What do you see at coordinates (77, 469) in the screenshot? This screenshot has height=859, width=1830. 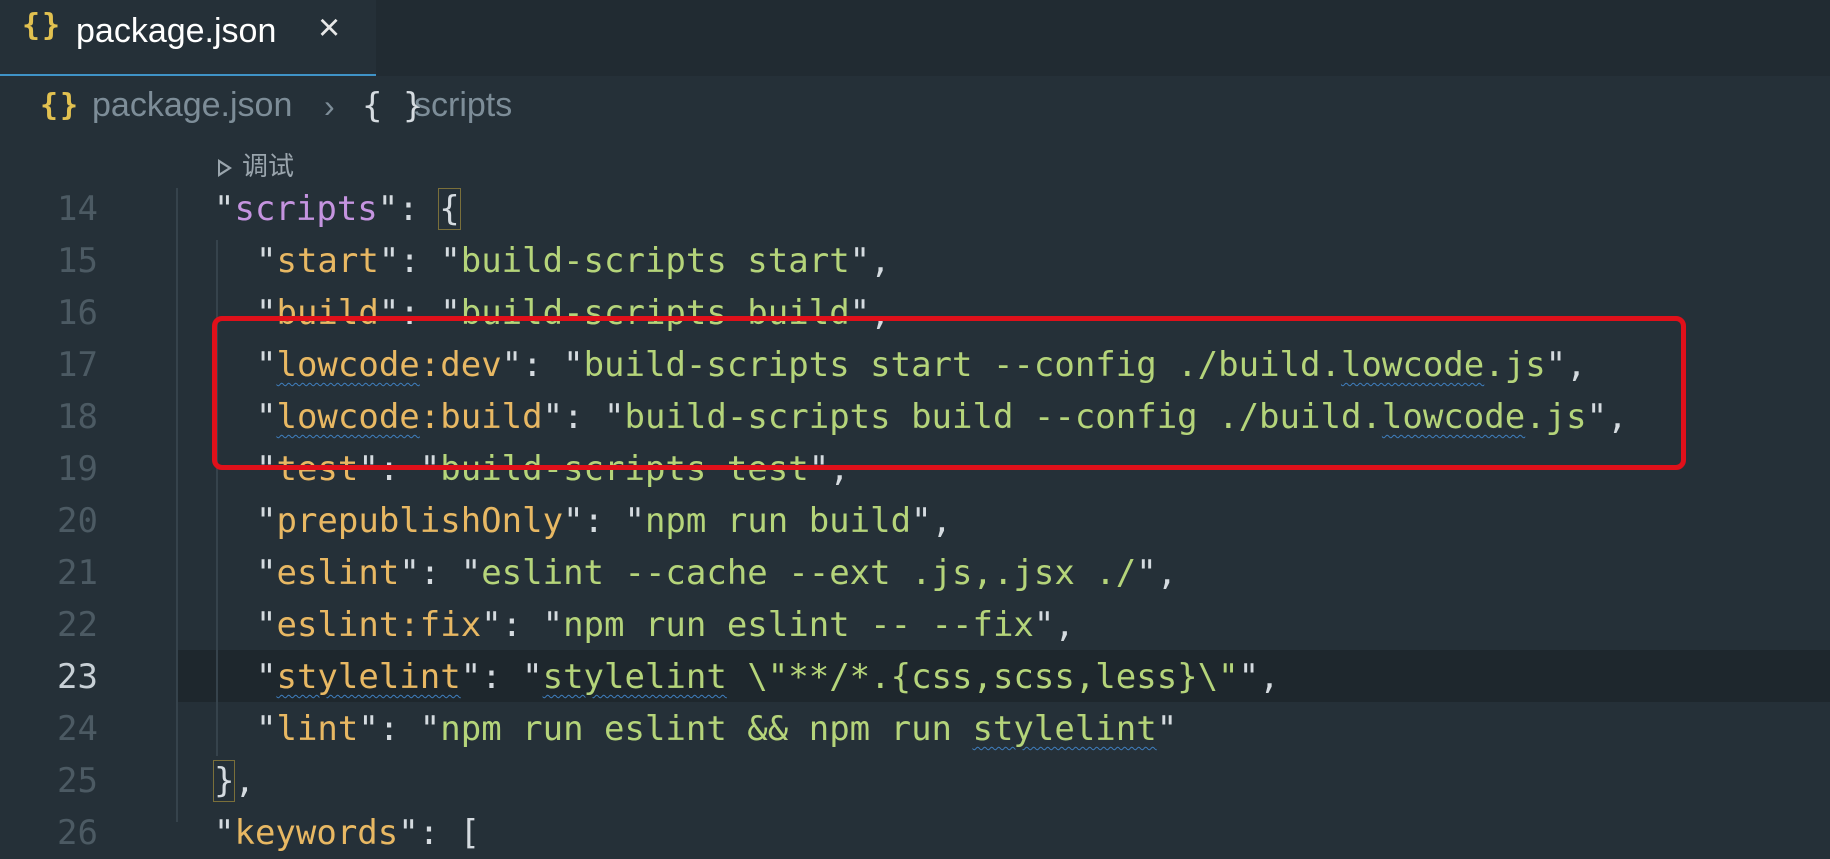 I see `line-number: 19` at bounding box center [77, 469].